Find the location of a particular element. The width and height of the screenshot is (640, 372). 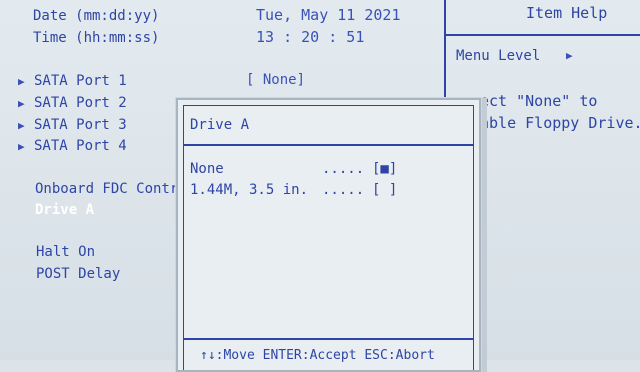

post-delay-item: POST Delay is located at coordinates (78, 274).